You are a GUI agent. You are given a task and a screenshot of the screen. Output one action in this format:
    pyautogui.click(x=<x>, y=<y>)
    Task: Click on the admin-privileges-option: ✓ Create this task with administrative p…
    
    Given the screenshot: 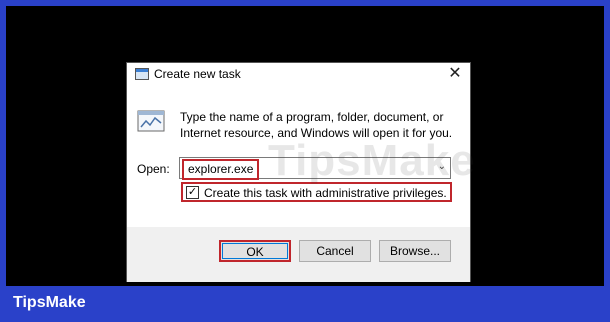 What is the action you would take?
    pyautogui.click(x=316, y=192)
    